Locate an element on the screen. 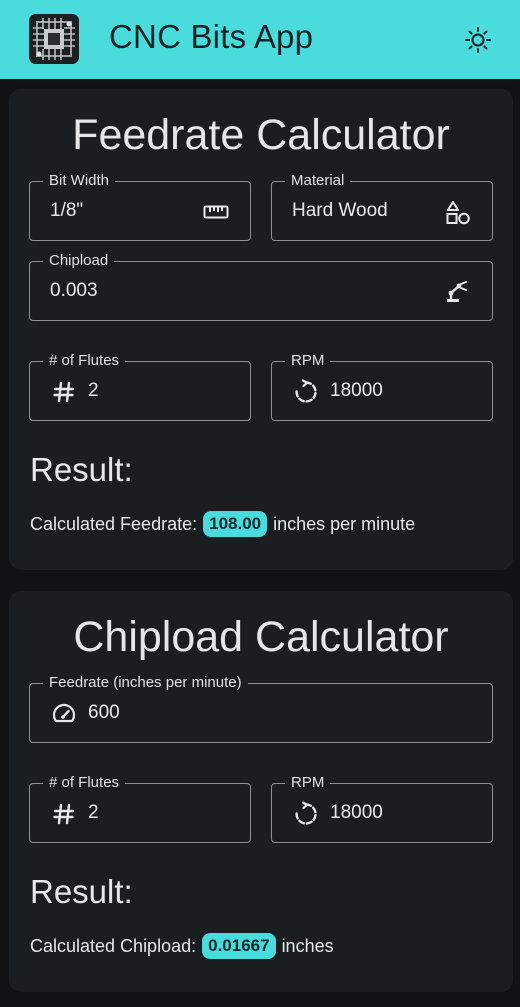  theme-toggle-button is located at coordinates (478, 40).